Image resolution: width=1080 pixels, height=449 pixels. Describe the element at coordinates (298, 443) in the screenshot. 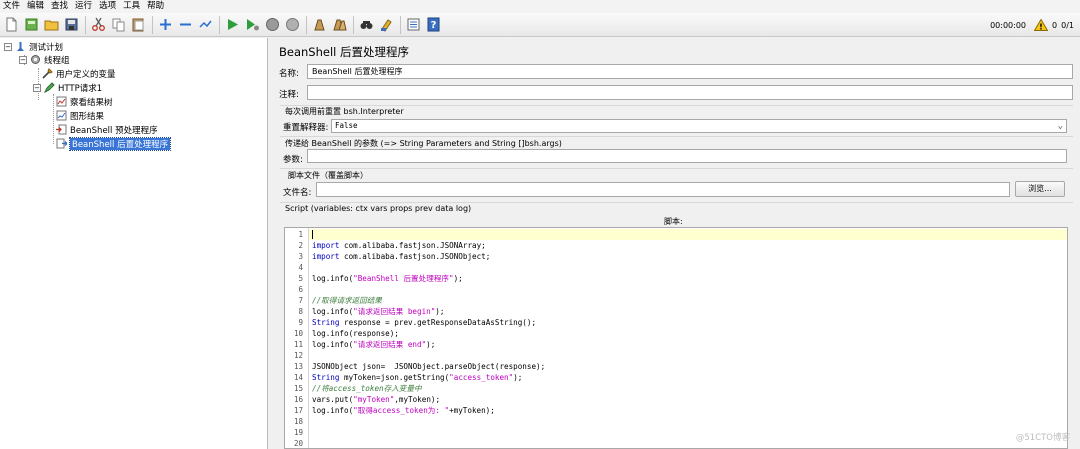

I see `line-number: 20` at that location.